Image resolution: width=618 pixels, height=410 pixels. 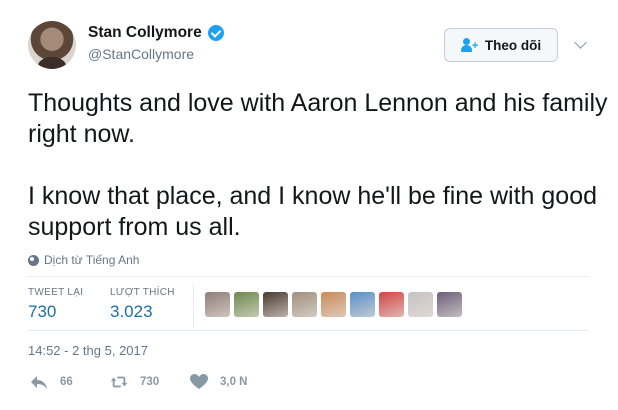 What do you see at coordinates (469, 45) in the screenshot?
I see `follow-person-icon: +` at bounding box center [469, 45].